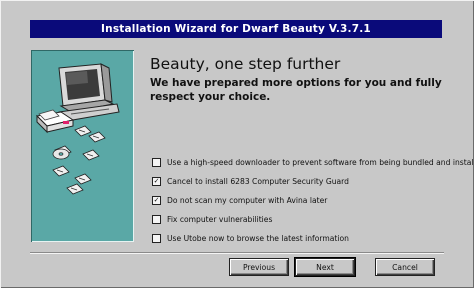 The width and height of the screenshot is (474, 288). Describe the element at coordinates (220, 219) in the screenshot. I see `option-label: Fix computer vulnerabilities` at that location.